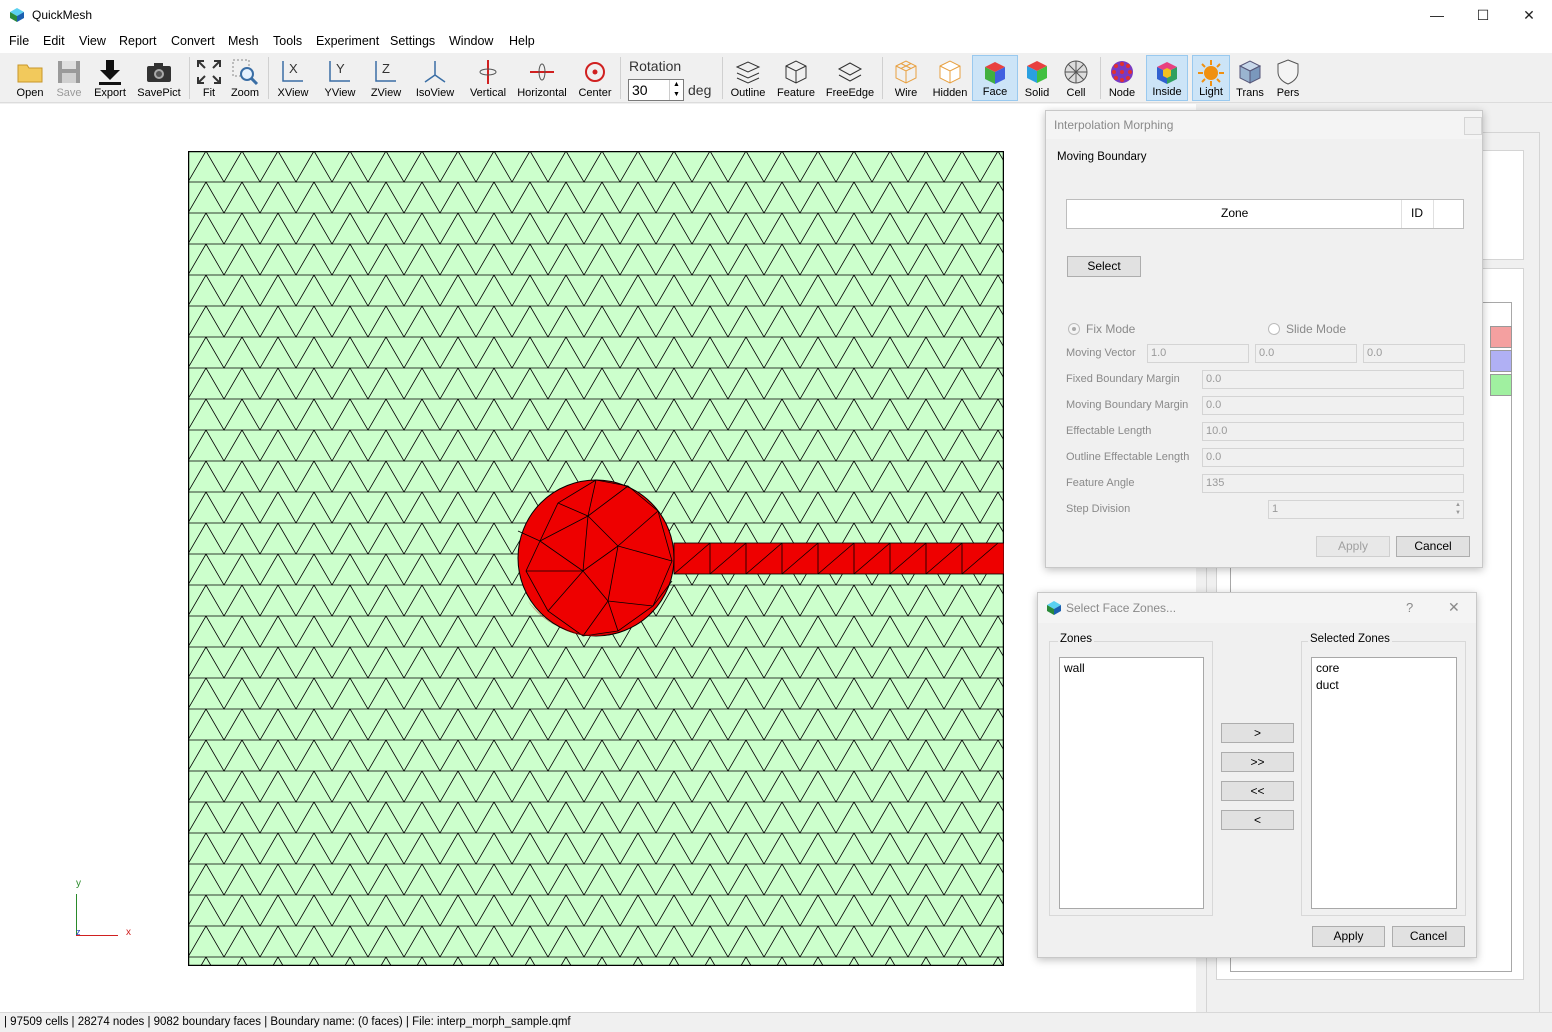 Image resolution: width=1552 pixels, height=1032 pixels. I want to click on shield-icon, so click(1288, 72).